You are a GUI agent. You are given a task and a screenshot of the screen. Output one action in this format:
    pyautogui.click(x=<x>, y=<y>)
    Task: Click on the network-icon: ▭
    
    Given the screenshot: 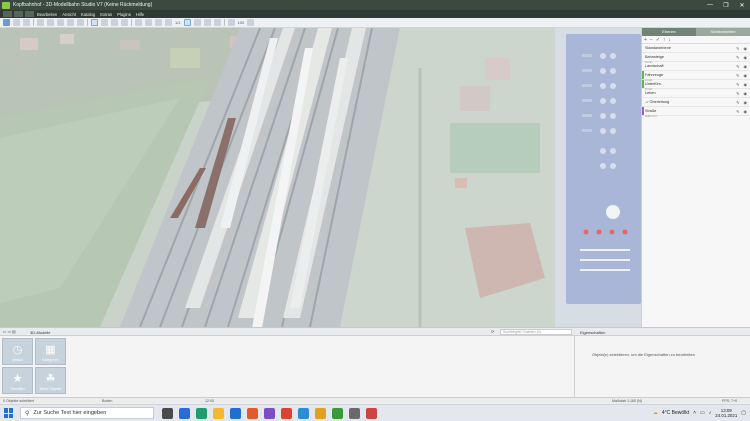 What is the action you would take?
    pyautogui.click(x=702, y=413)
    